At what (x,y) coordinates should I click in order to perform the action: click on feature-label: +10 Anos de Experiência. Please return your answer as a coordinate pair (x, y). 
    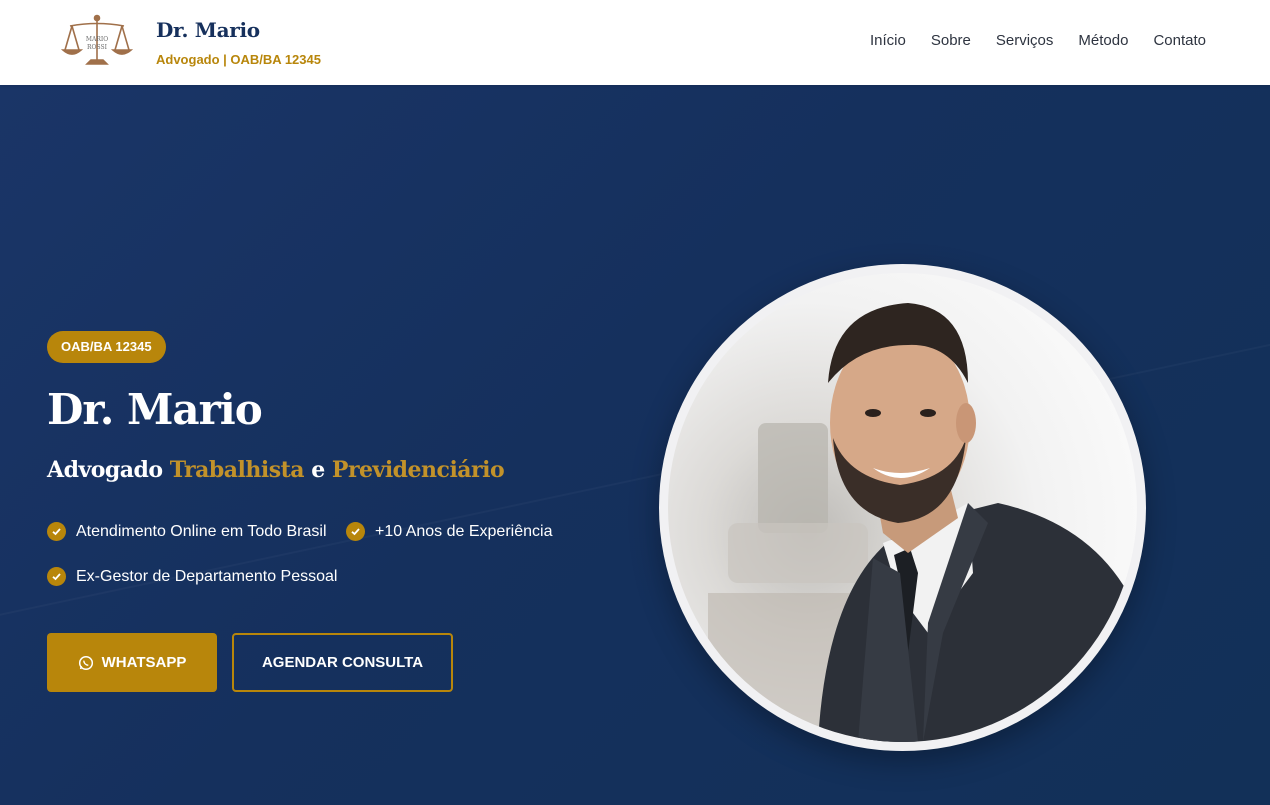
    Looking at the image, I should click on (464, 531).